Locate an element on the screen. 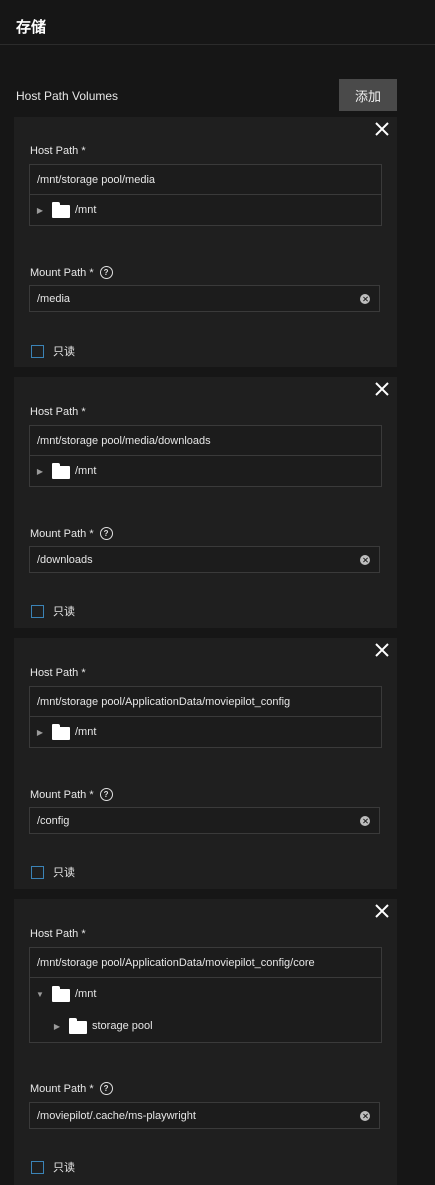 The image size is (435, 1185). host-path-explorer: /mnt/storage pool/media/downloads ▶ /mnt is located at coordinates (205, 456).